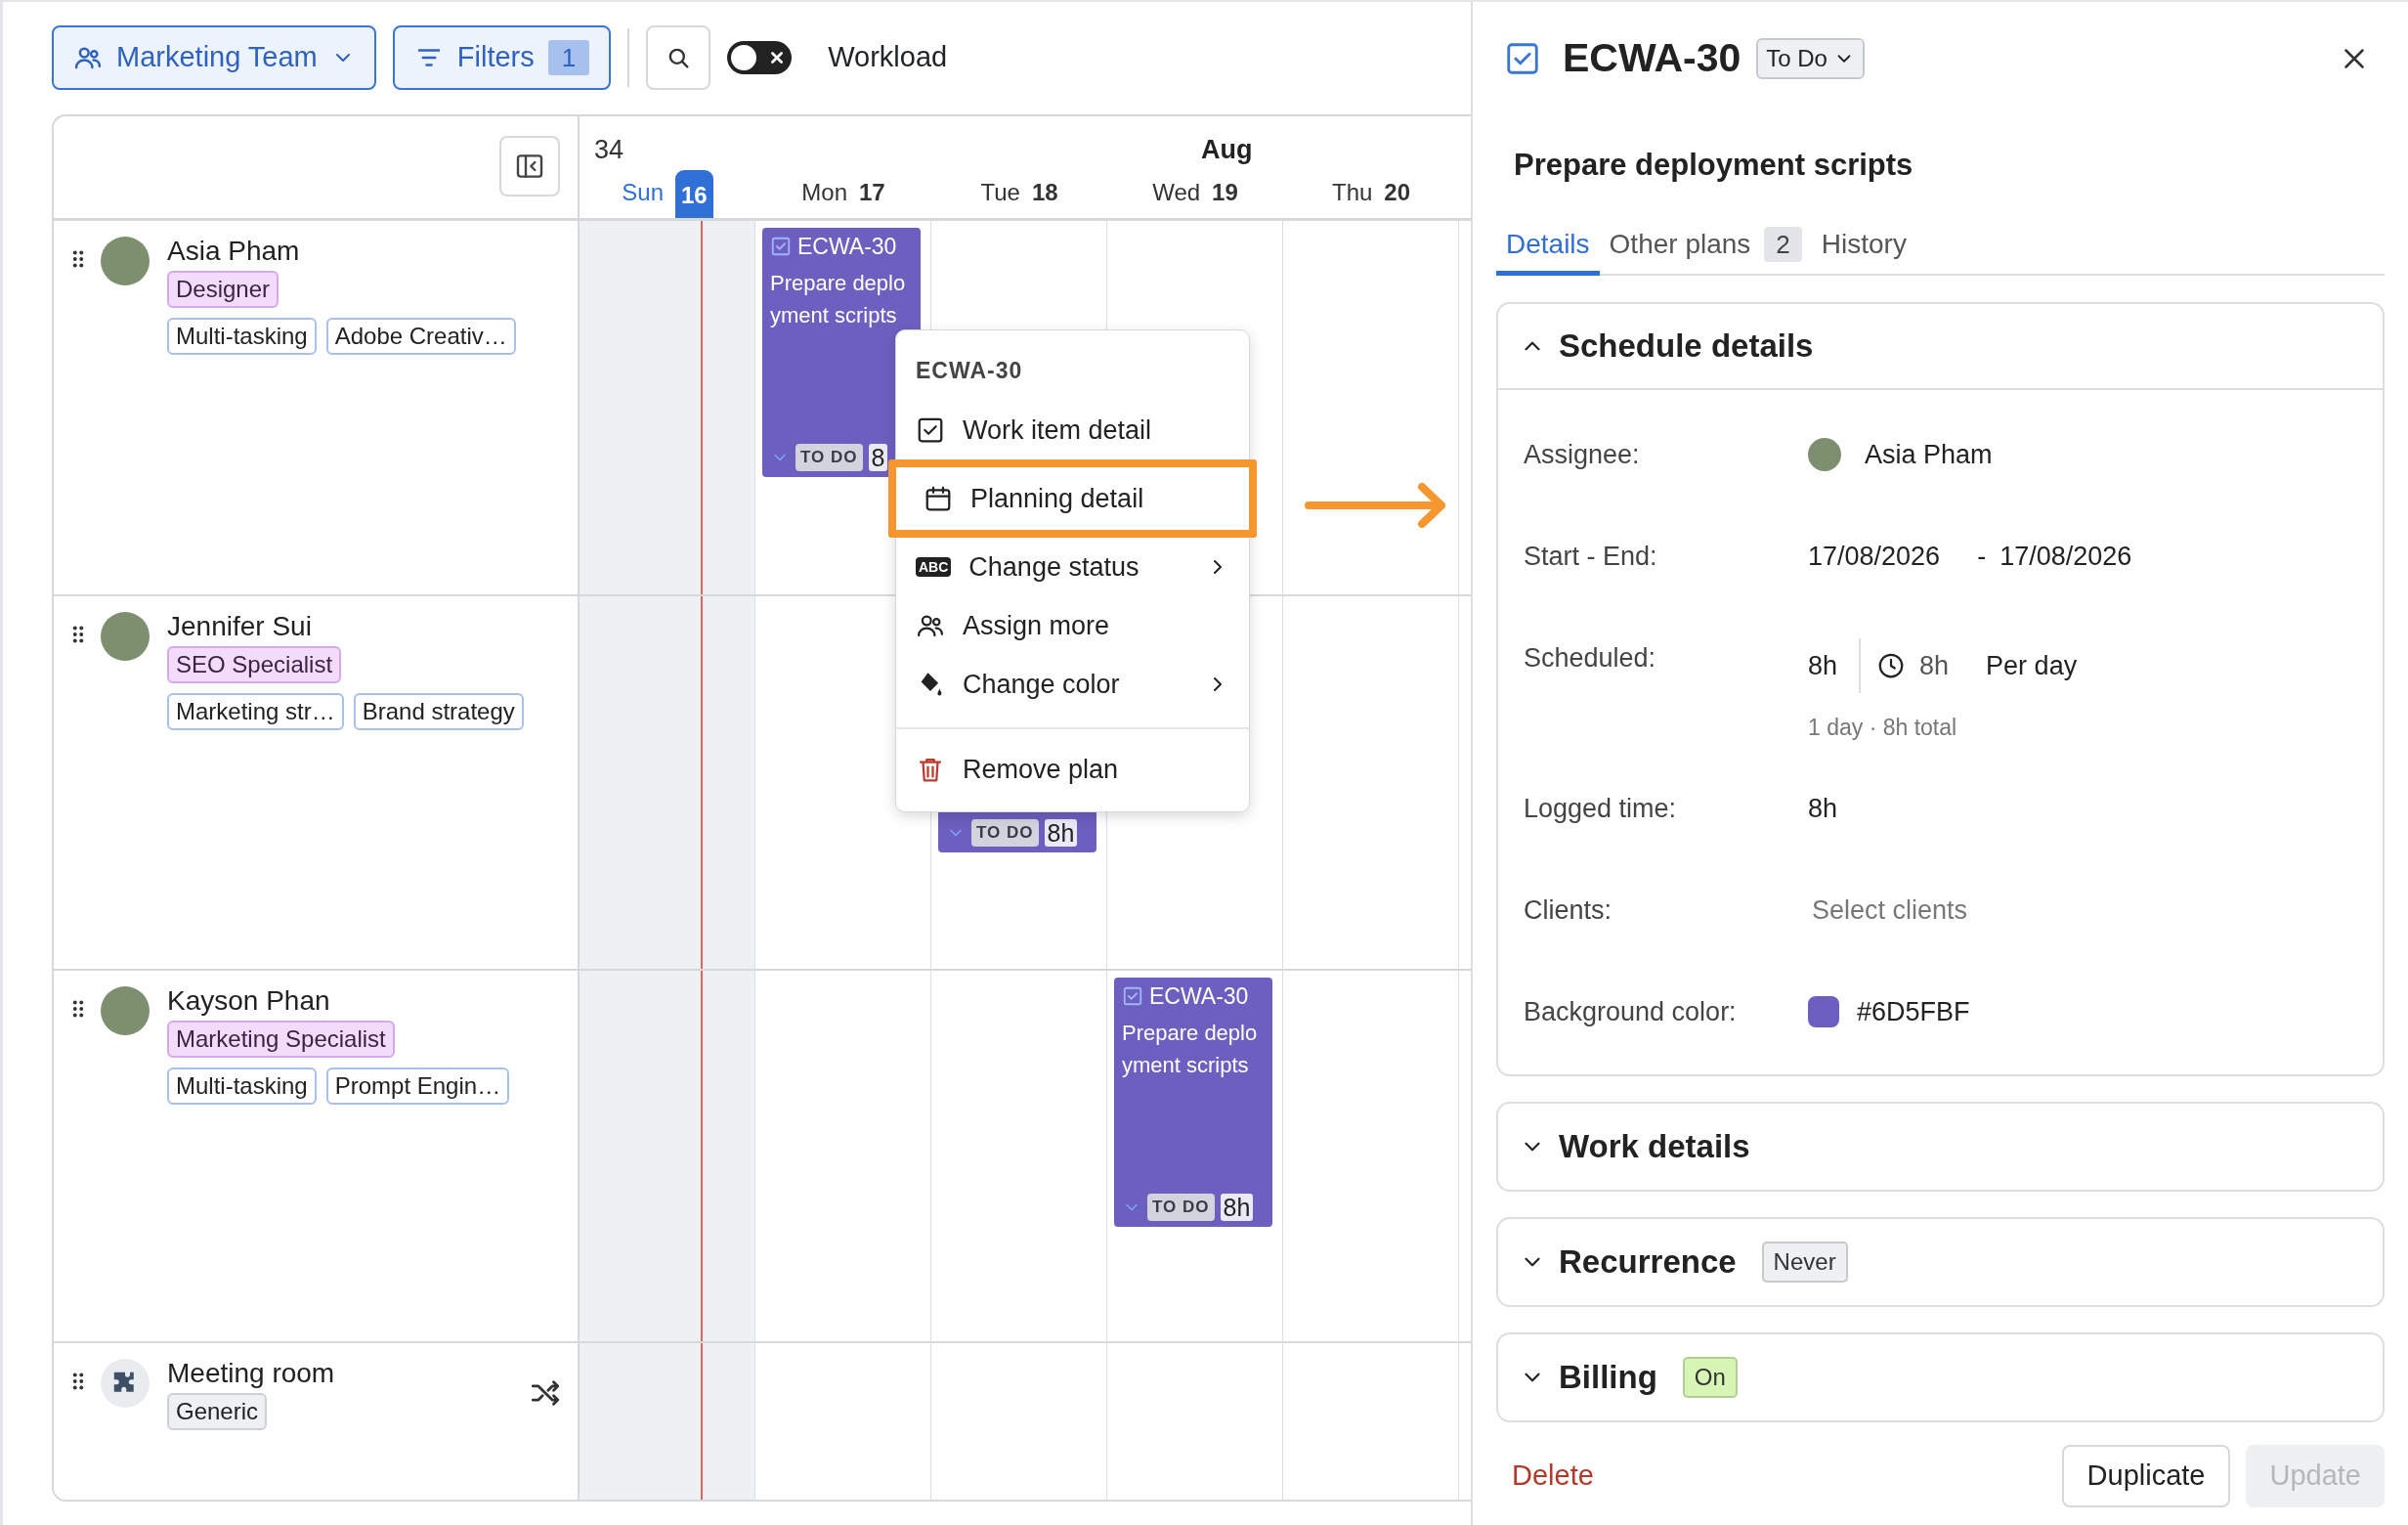  Describe the element at coordinates (1057, 498) in the screenshot. I see `menu-item-label: Planning detail` at that location.